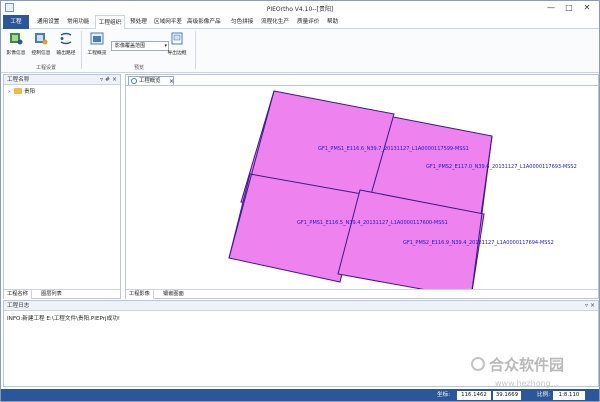  What do you see at coordinates (177, 38) in the screenshot?
I see `export-border-icon` at bounding box center [177, 38].